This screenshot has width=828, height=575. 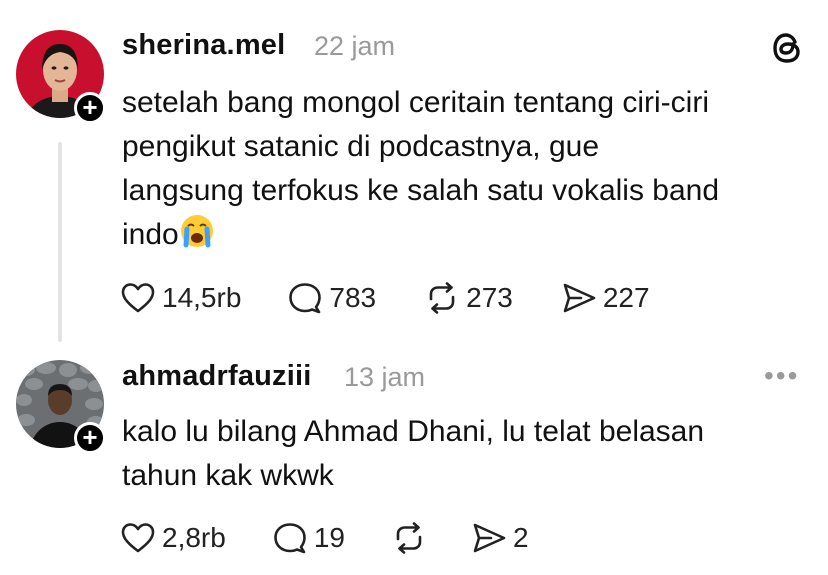 I want to click on comment-button: 19, so click(x=308, y=538).